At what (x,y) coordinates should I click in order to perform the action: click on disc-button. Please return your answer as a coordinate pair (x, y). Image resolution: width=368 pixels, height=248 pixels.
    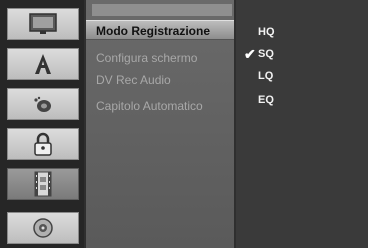
    Looking at the image, I should click on (43, 228).